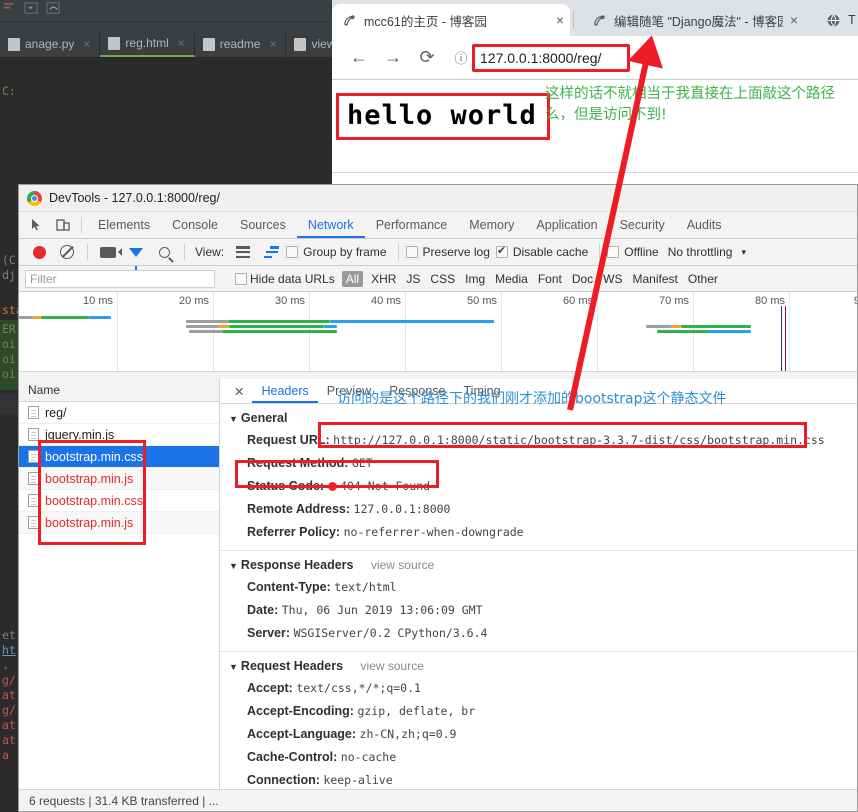 The image size is (858, 812). What do you see at coordinates (80, 434) in the screenshot?
I see `request-name: jquery.min.js` at bounding box center [80, 434].